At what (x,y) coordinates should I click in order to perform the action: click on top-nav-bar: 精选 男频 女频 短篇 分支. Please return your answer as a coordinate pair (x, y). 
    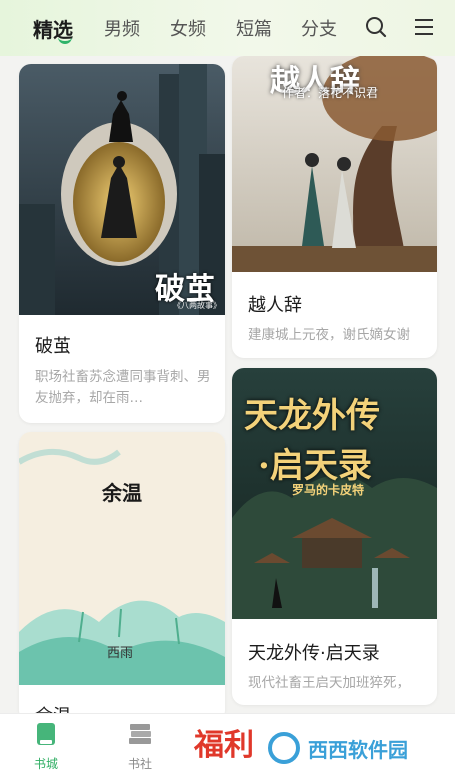
    Looking at the image, I should click on (227, 28).